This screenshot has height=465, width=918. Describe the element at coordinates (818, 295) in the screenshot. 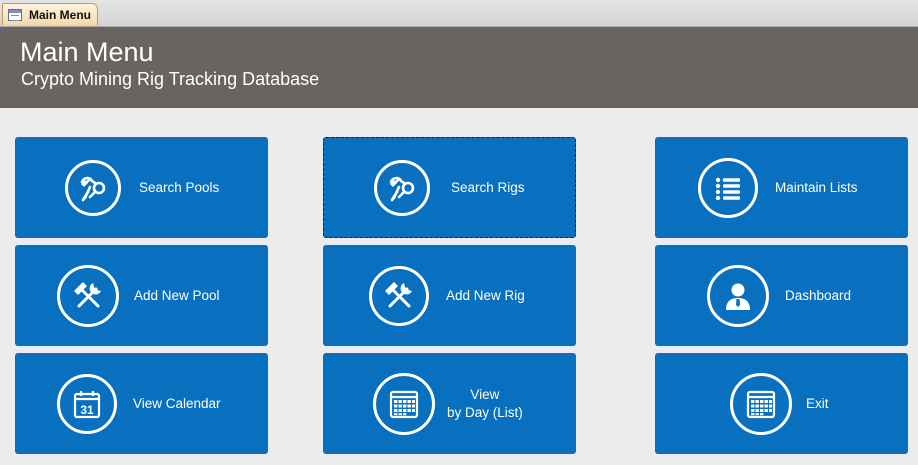

I see `dashboard-label: Dashboard` at that location.